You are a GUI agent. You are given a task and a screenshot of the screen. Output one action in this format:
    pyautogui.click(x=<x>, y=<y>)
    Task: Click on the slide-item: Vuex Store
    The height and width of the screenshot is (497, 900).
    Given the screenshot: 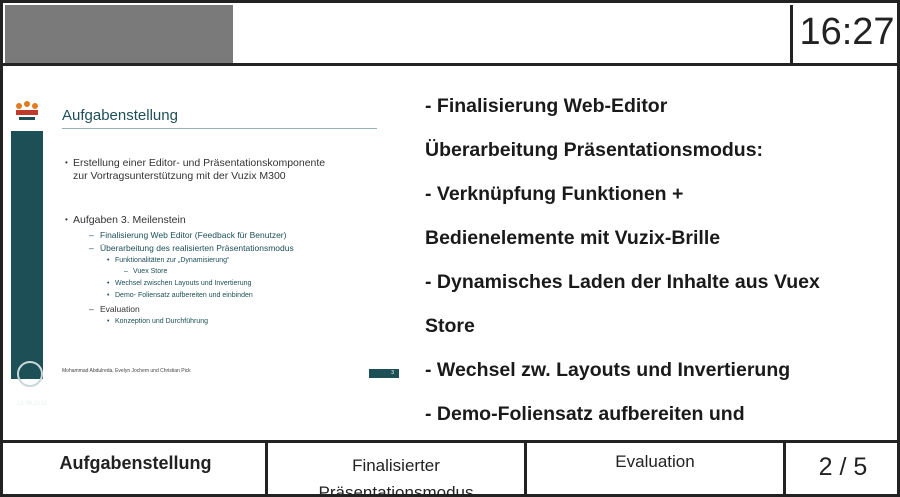 What is the action you would take?
    pyautogui.click(x=150, y=271)
    